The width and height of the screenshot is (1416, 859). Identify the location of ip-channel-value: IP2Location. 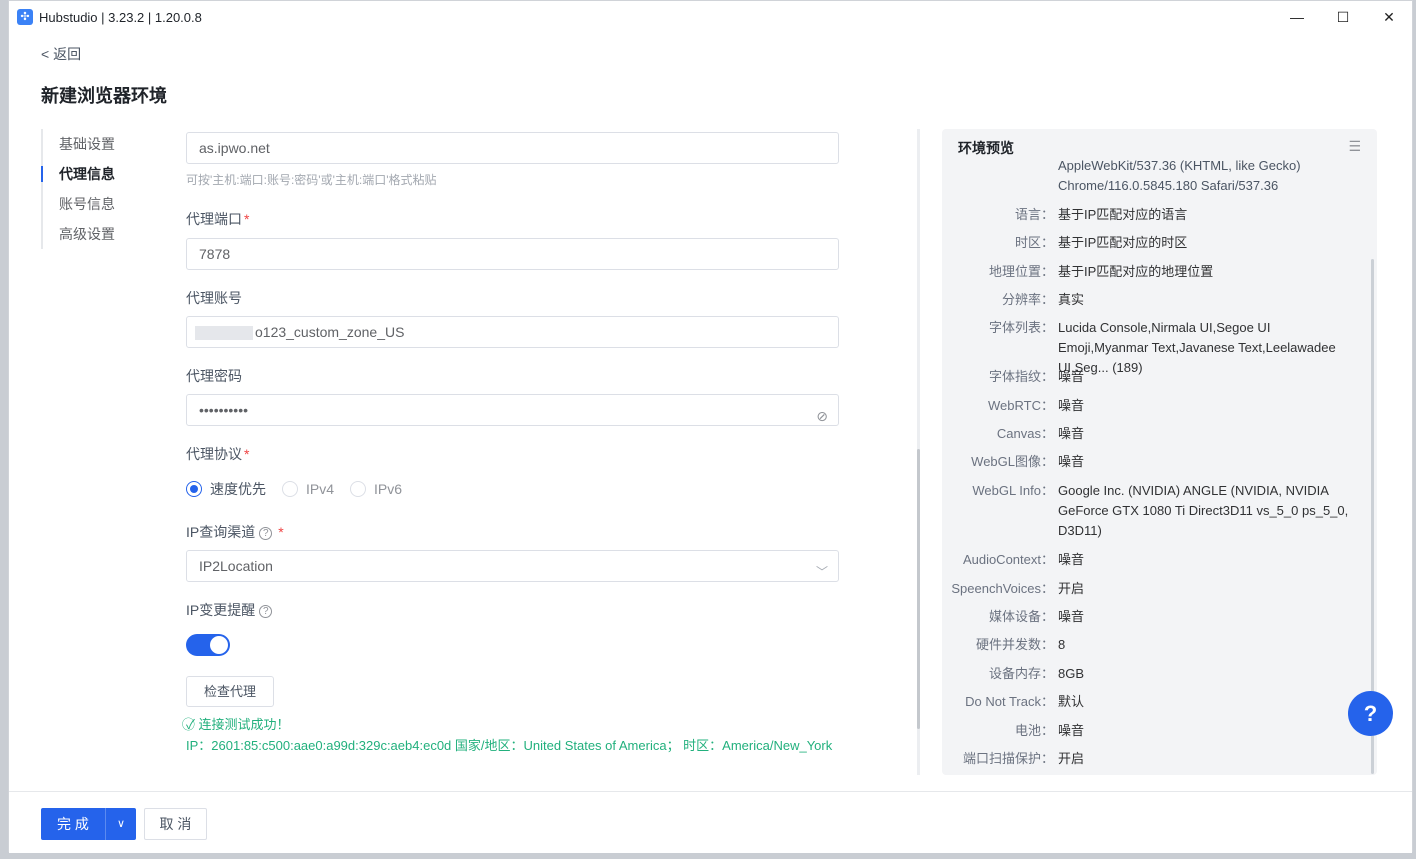
(236, 566).